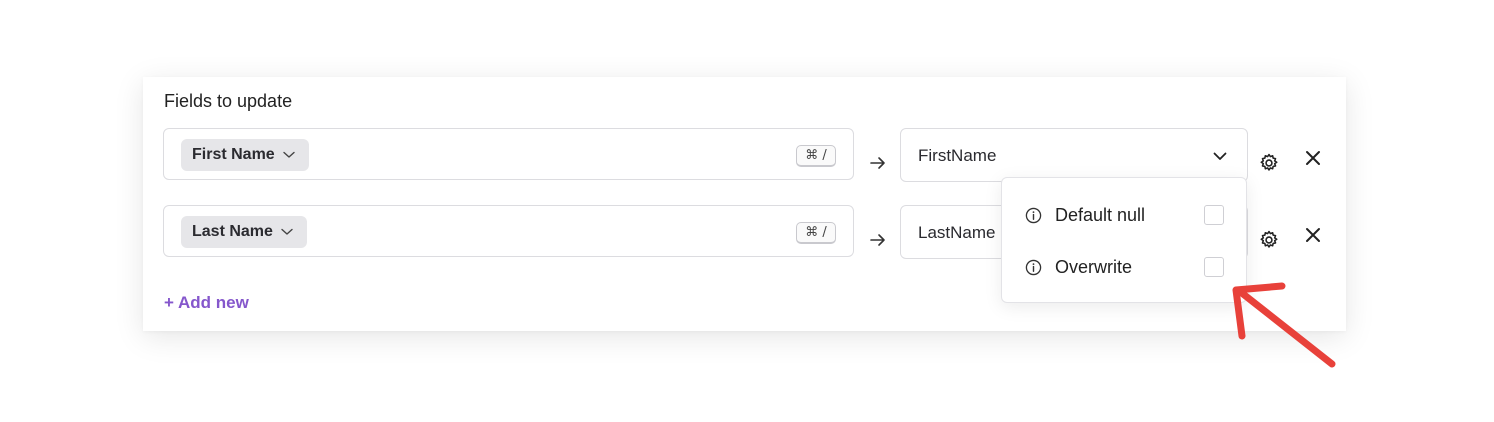  Describe the element at coordinates (1214, 215) in the screenshot. I see `default-null-checkbox` at that location.